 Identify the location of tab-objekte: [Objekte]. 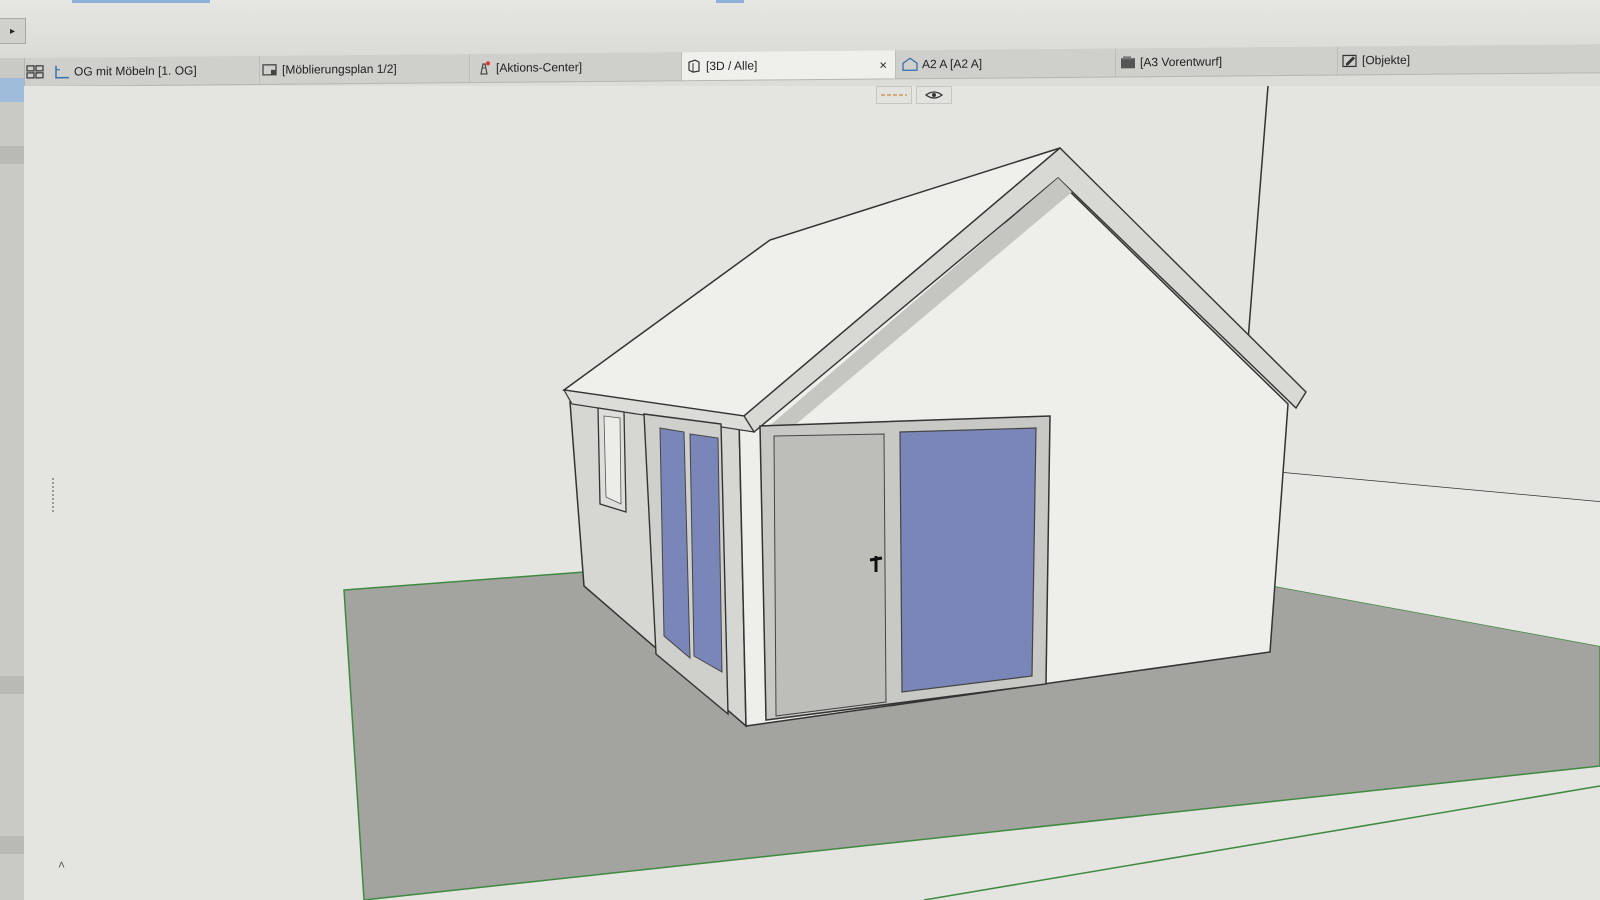
(1469, 59).